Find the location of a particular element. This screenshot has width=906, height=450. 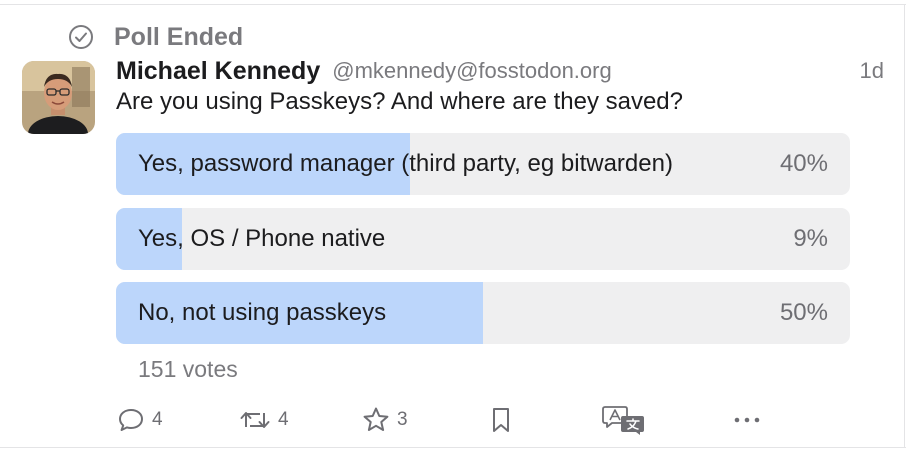

check-circle-icon is located at coordinates (81, 37).